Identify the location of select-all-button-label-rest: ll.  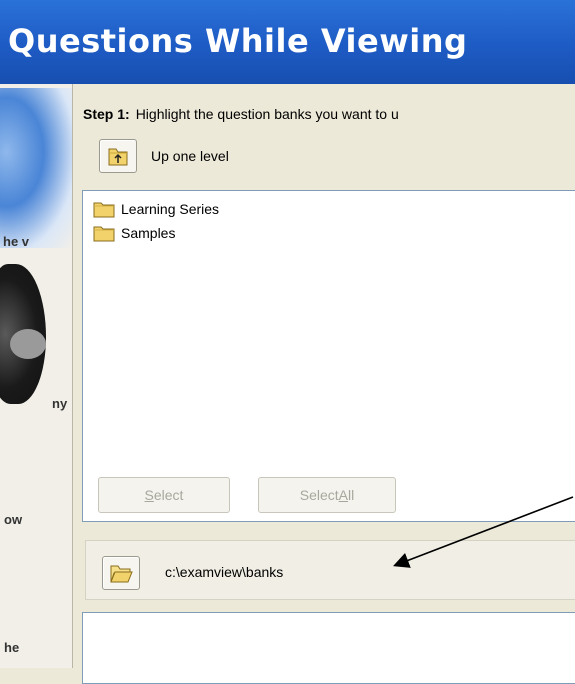
(351, 495).